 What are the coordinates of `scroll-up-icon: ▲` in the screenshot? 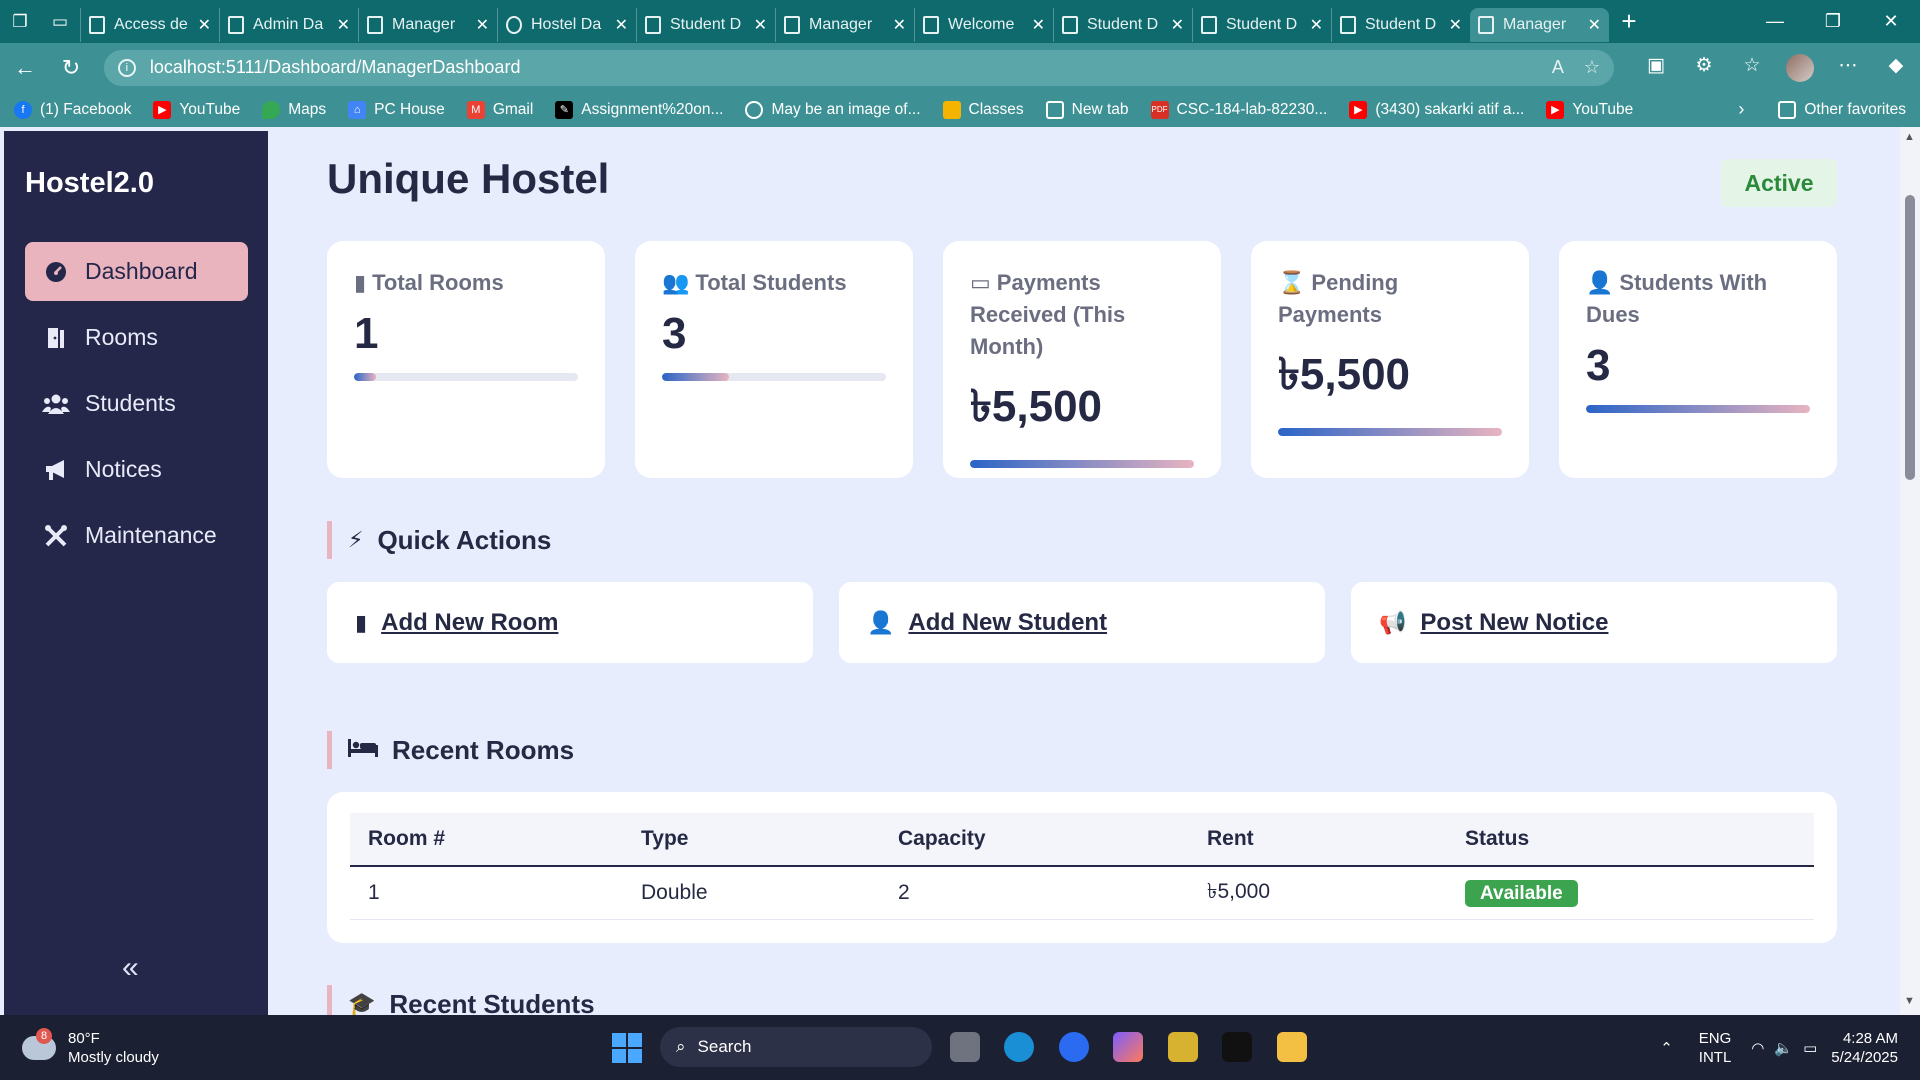 It's located at (1909, 137).